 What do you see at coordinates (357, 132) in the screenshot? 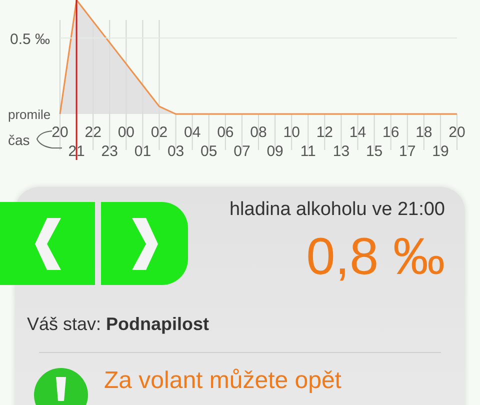
I see `x-tick-label: 14` at bounding box center [357, 132].